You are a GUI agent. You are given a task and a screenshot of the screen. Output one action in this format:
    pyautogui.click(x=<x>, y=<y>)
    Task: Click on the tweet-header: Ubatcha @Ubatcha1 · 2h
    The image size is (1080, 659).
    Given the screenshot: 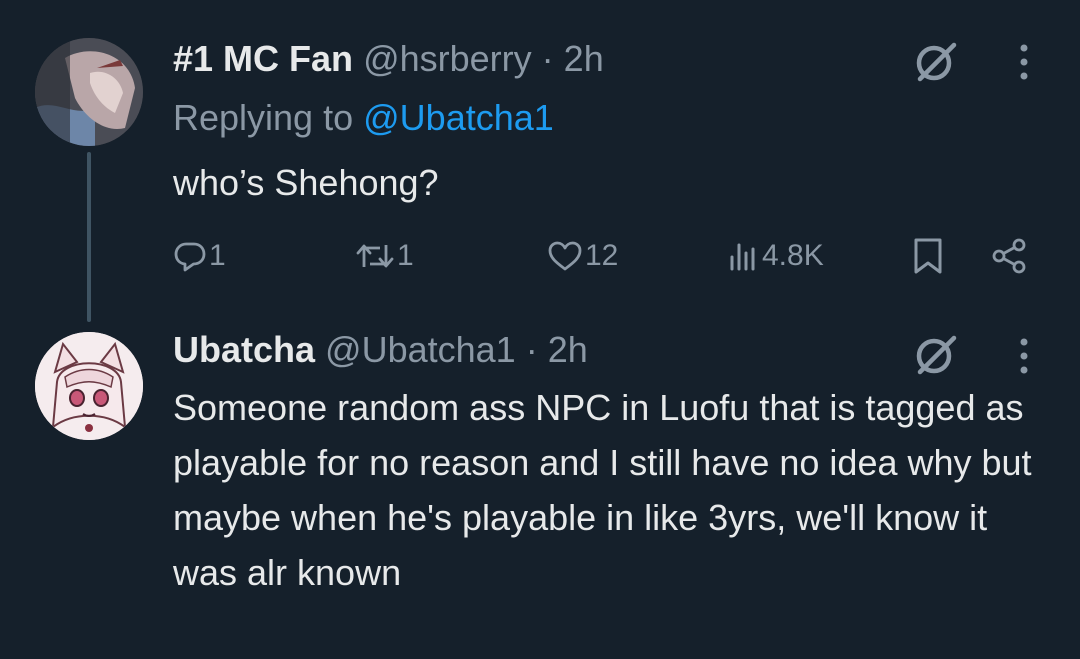 What is the action you would take?
    pyautogui.click(x=380, y=350)
    